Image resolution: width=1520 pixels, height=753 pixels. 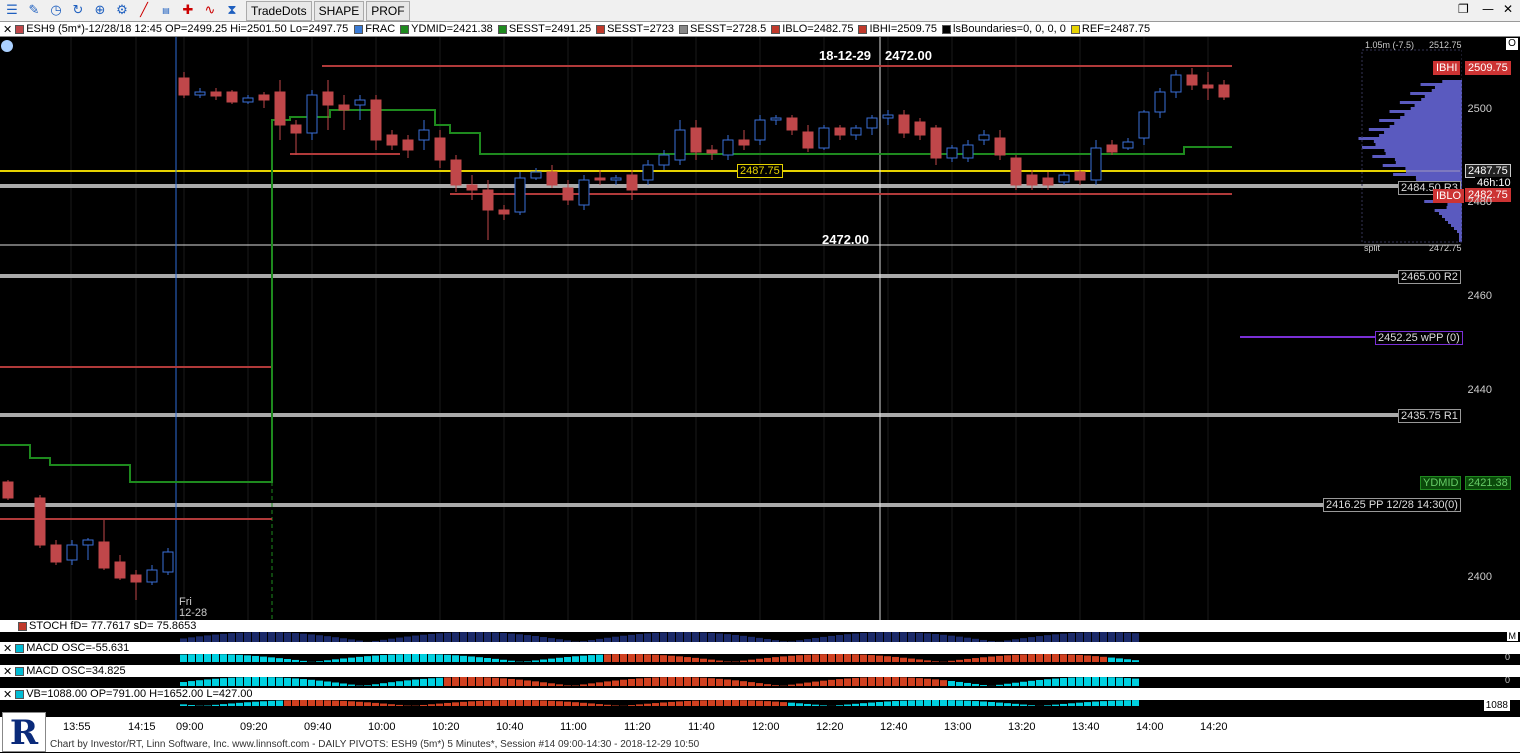 What do you see at coordinates (812, 29) in the screenshot?
I see `legend-item: IBLO=2482.75` at bounding box center [812, 29].